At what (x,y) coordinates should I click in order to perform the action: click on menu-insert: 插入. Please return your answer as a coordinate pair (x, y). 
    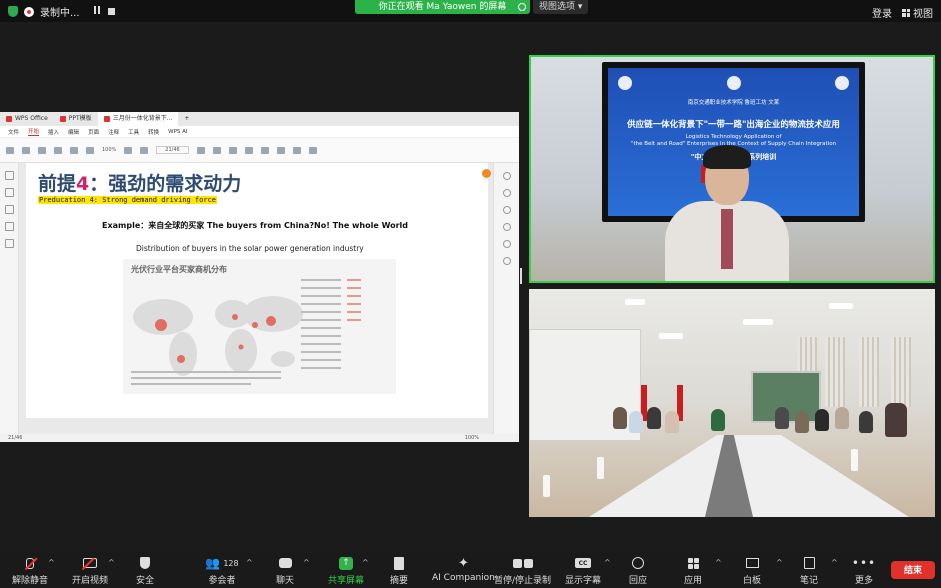
    Looking at the image, I should click on (53, 132).